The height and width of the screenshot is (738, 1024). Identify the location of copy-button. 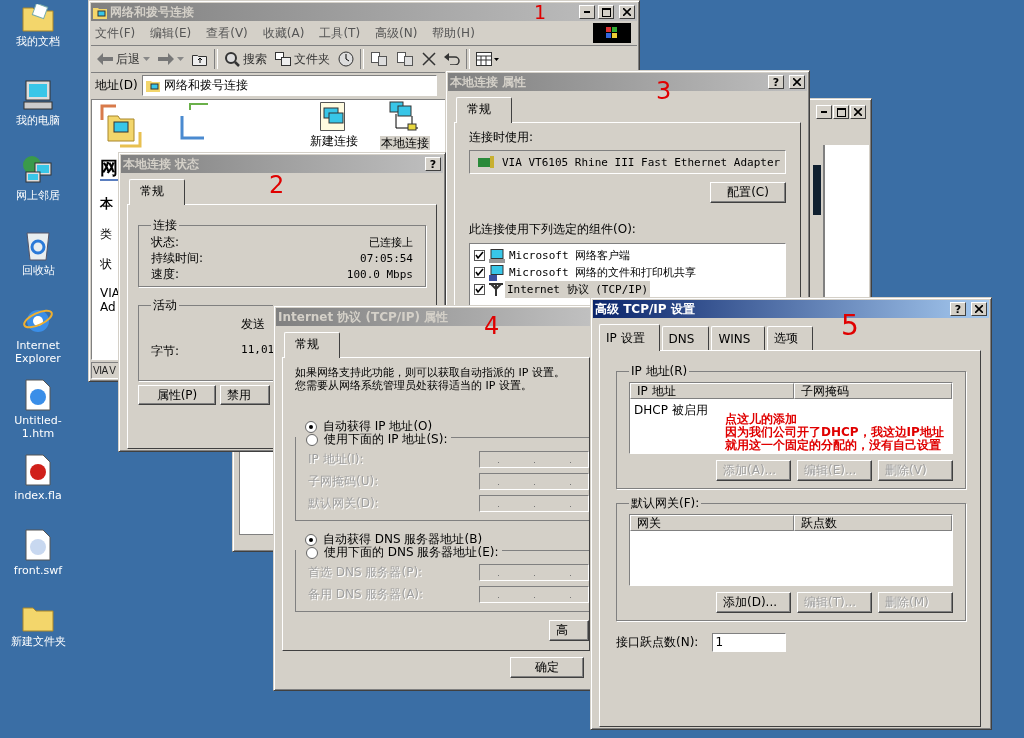
(405, 59).